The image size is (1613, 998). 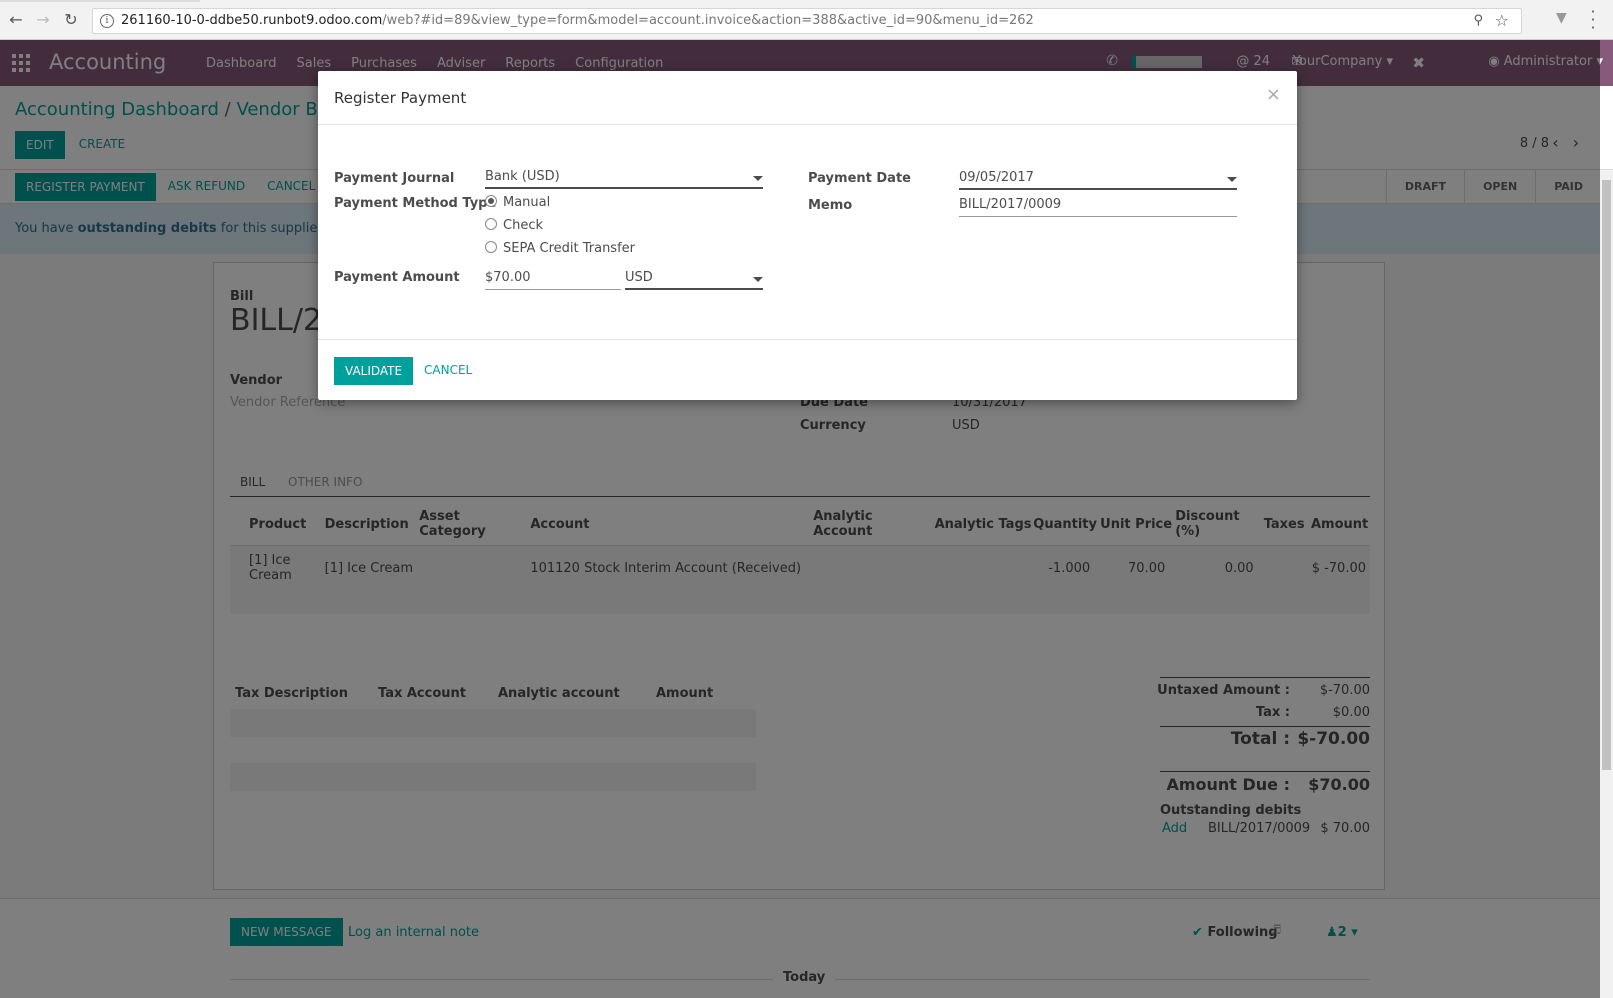 I want to click on dialog-footer: VALIDATE CANCEL, so click(x=807, y=369).